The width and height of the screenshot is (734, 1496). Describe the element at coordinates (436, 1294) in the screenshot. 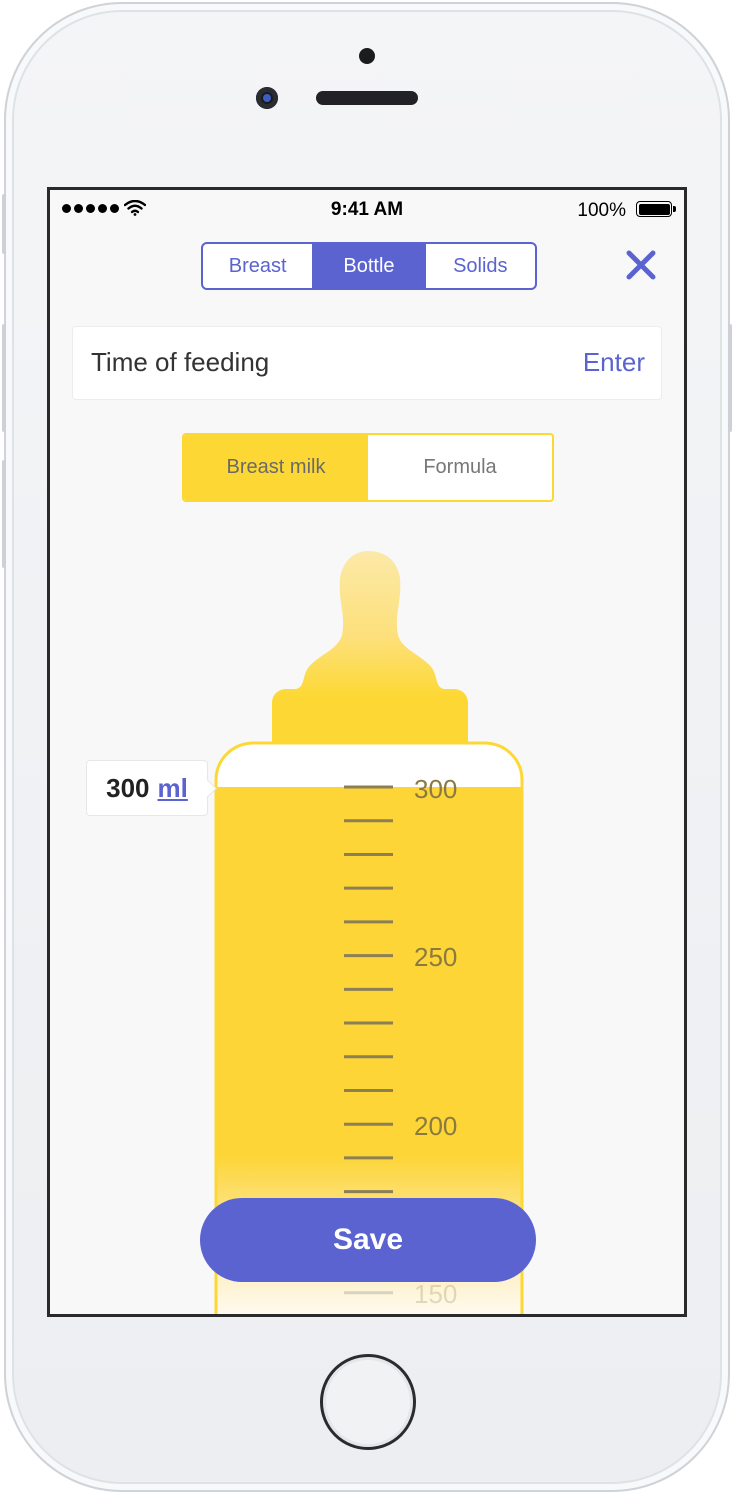

I see `scale-label-150: 150` at that location.